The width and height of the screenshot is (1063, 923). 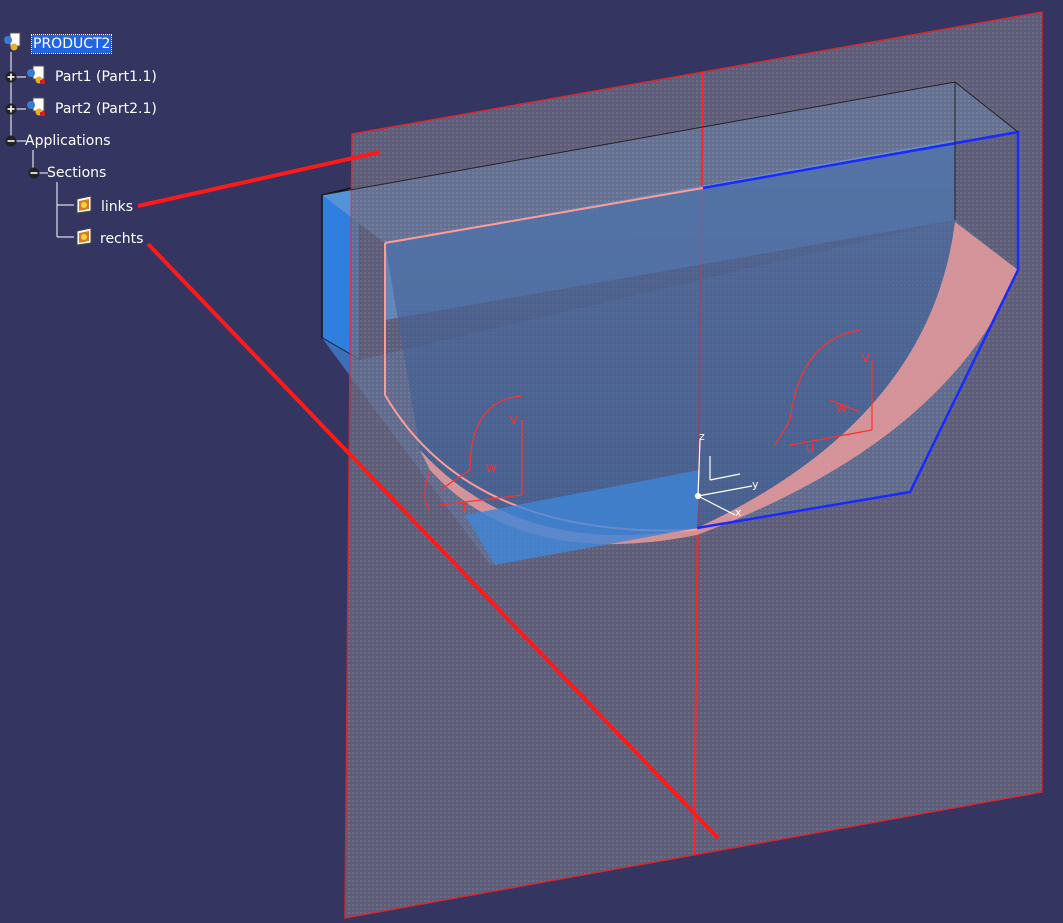 What do you see at coordinates (68, 141) in the screenshot?
I see `tree-item-applications: Applications` at bounding box center [68, 141].